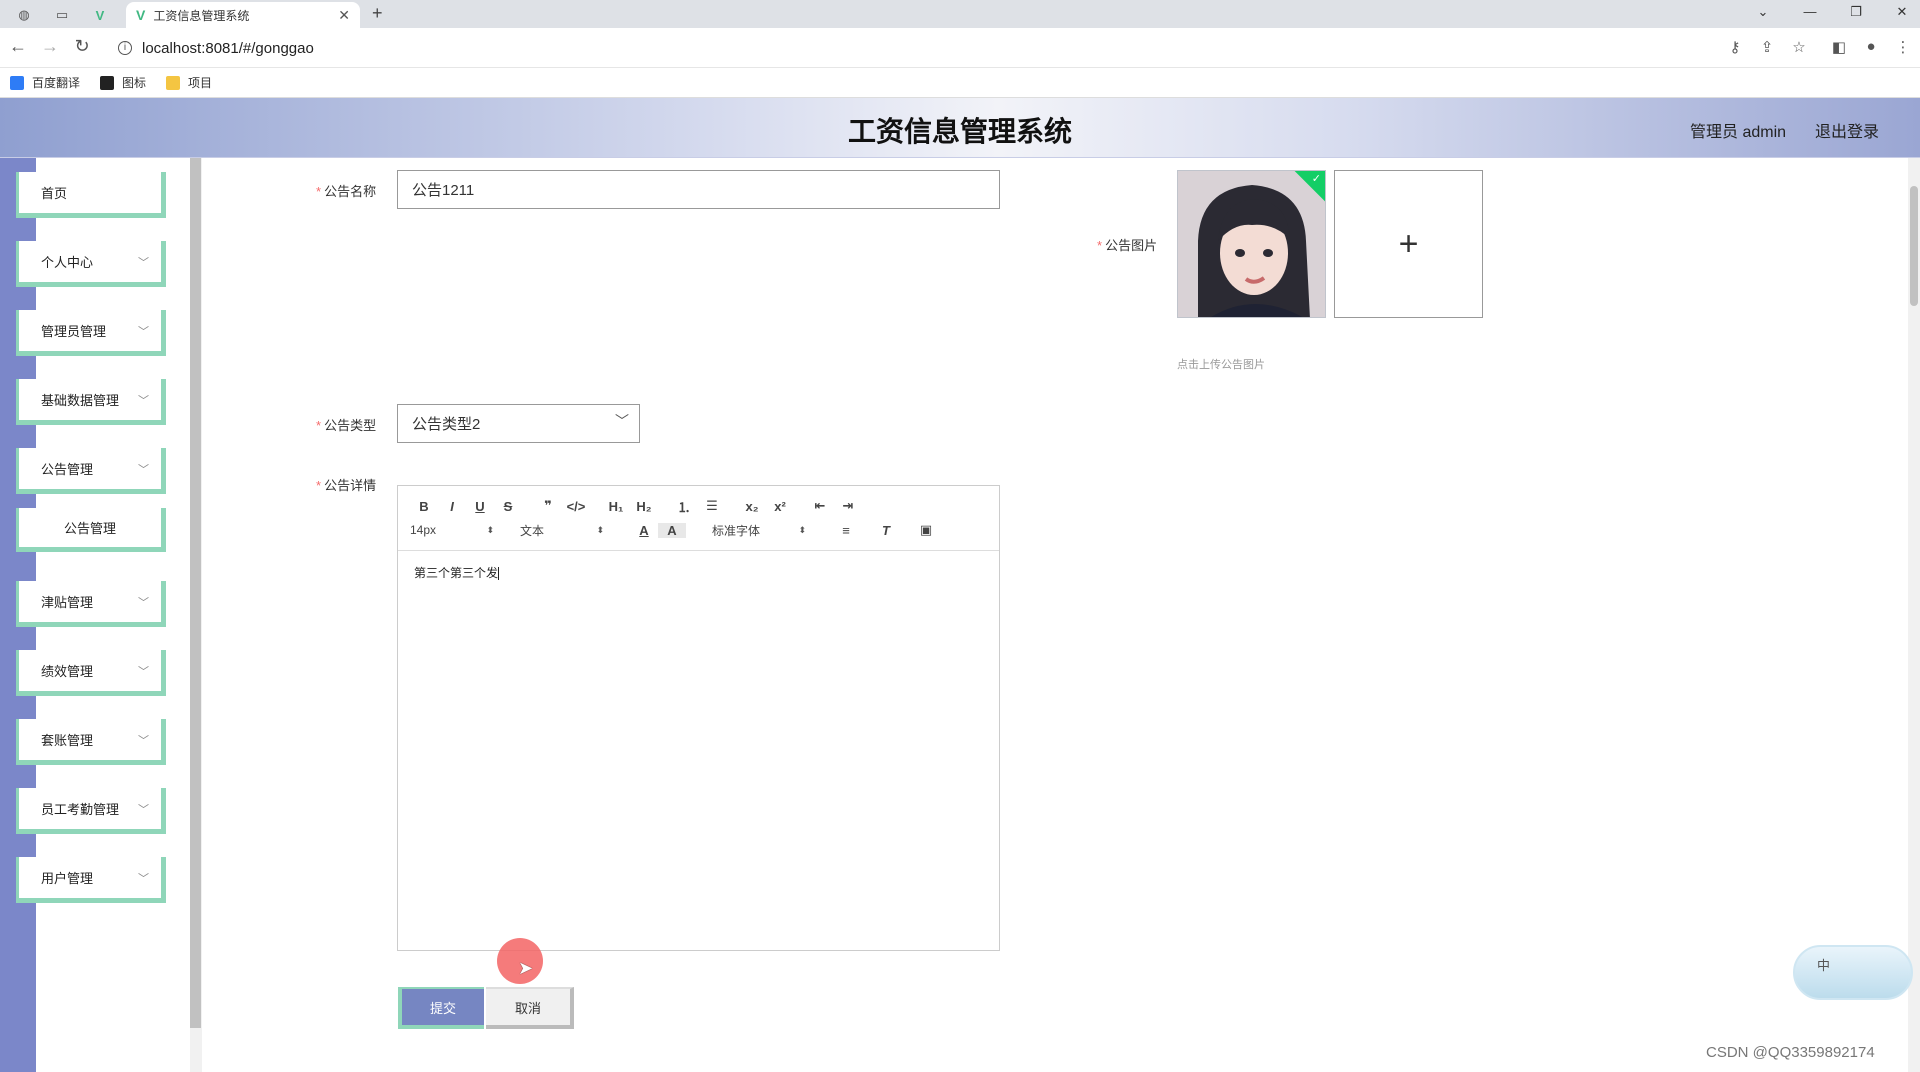  I want to click on back-icon: ←, so click(18, 46).